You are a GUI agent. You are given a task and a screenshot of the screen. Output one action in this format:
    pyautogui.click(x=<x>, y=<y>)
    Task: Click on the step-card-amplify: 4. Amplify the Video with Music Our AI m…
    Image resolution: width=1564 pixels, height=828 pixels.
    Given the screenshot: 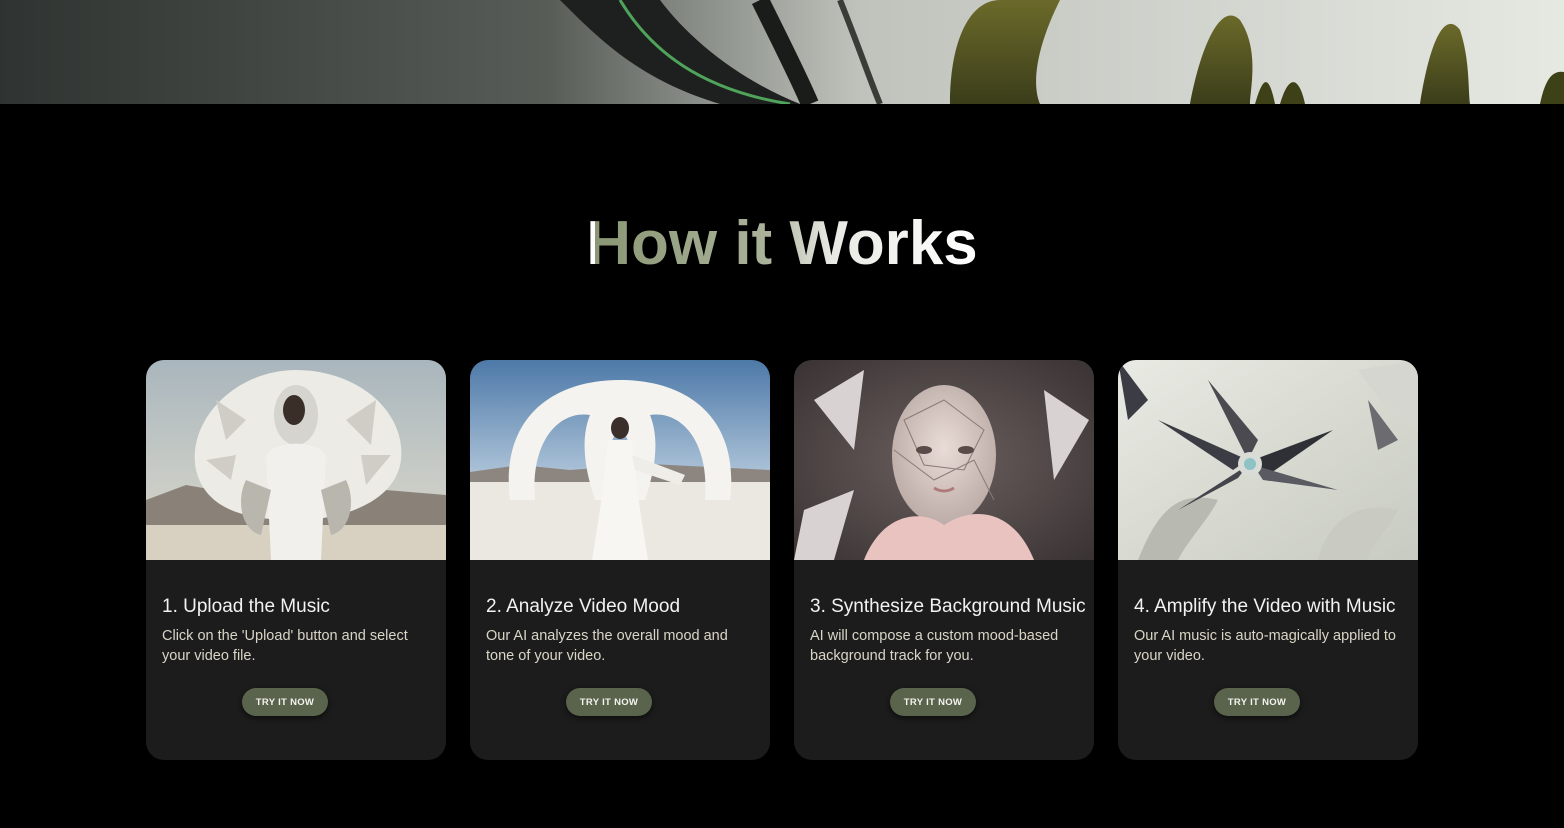 What is the action you would take?
    pyautogui.click(x=1268, y=560)
    